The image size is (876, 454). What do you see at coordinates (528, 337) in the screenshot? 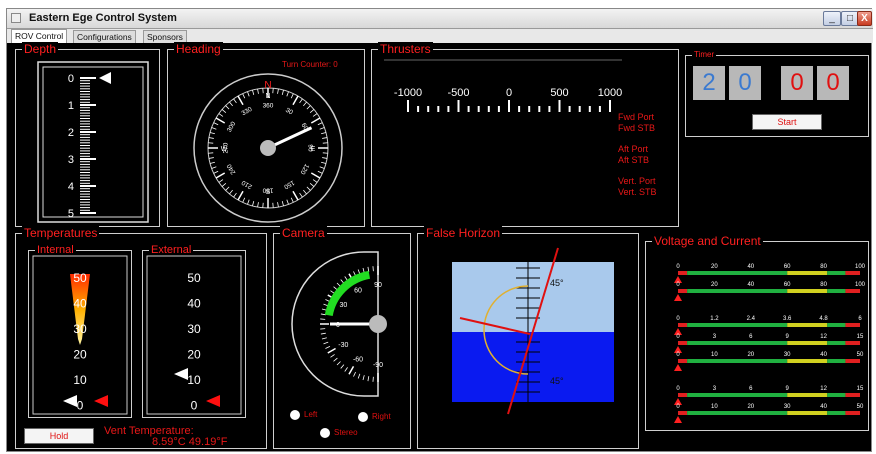
I see `false-horizon-panel: False Horizon 45° 45°` at bounding box center [528, 337].